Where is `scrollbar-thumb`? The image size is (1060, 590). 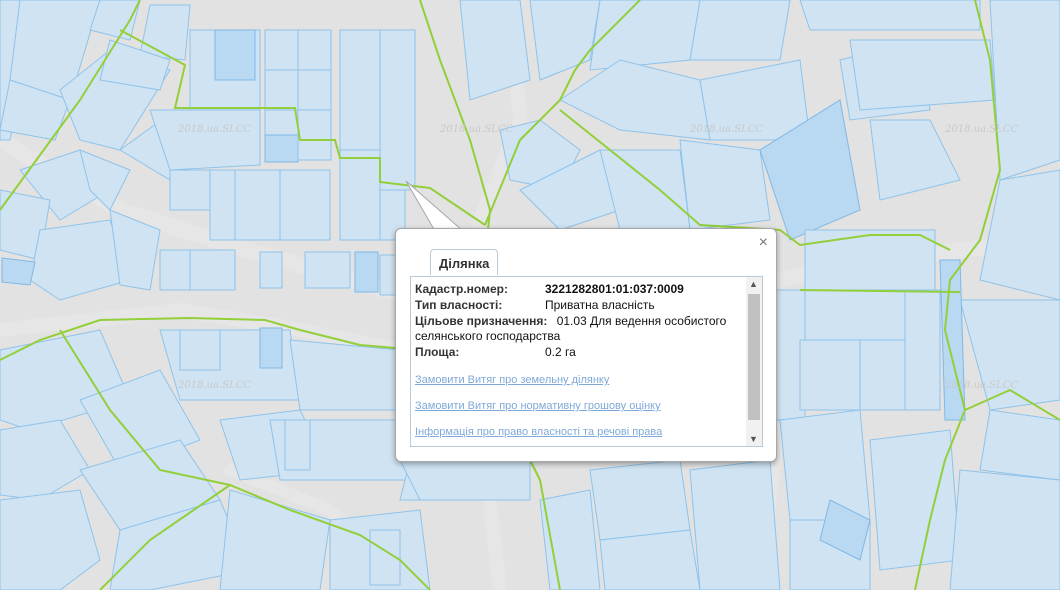 scrollbar-thumb is located at coordinates (754, 357).